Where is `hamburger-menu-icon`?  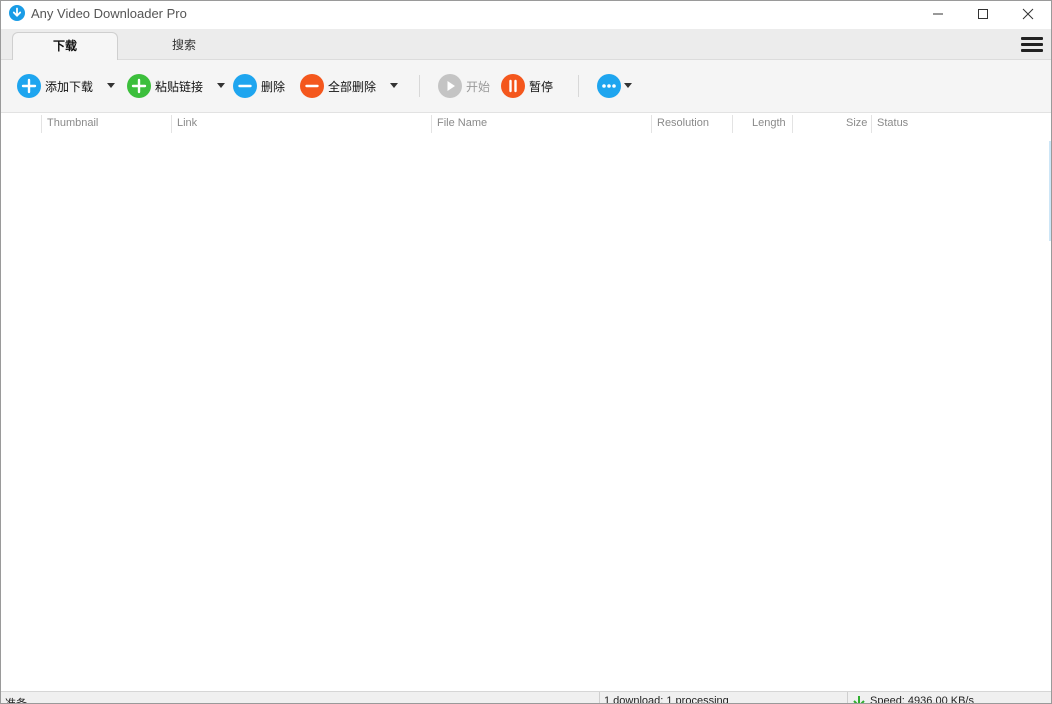 hamburger-menu-icon is located at coordinates (1032, 45).